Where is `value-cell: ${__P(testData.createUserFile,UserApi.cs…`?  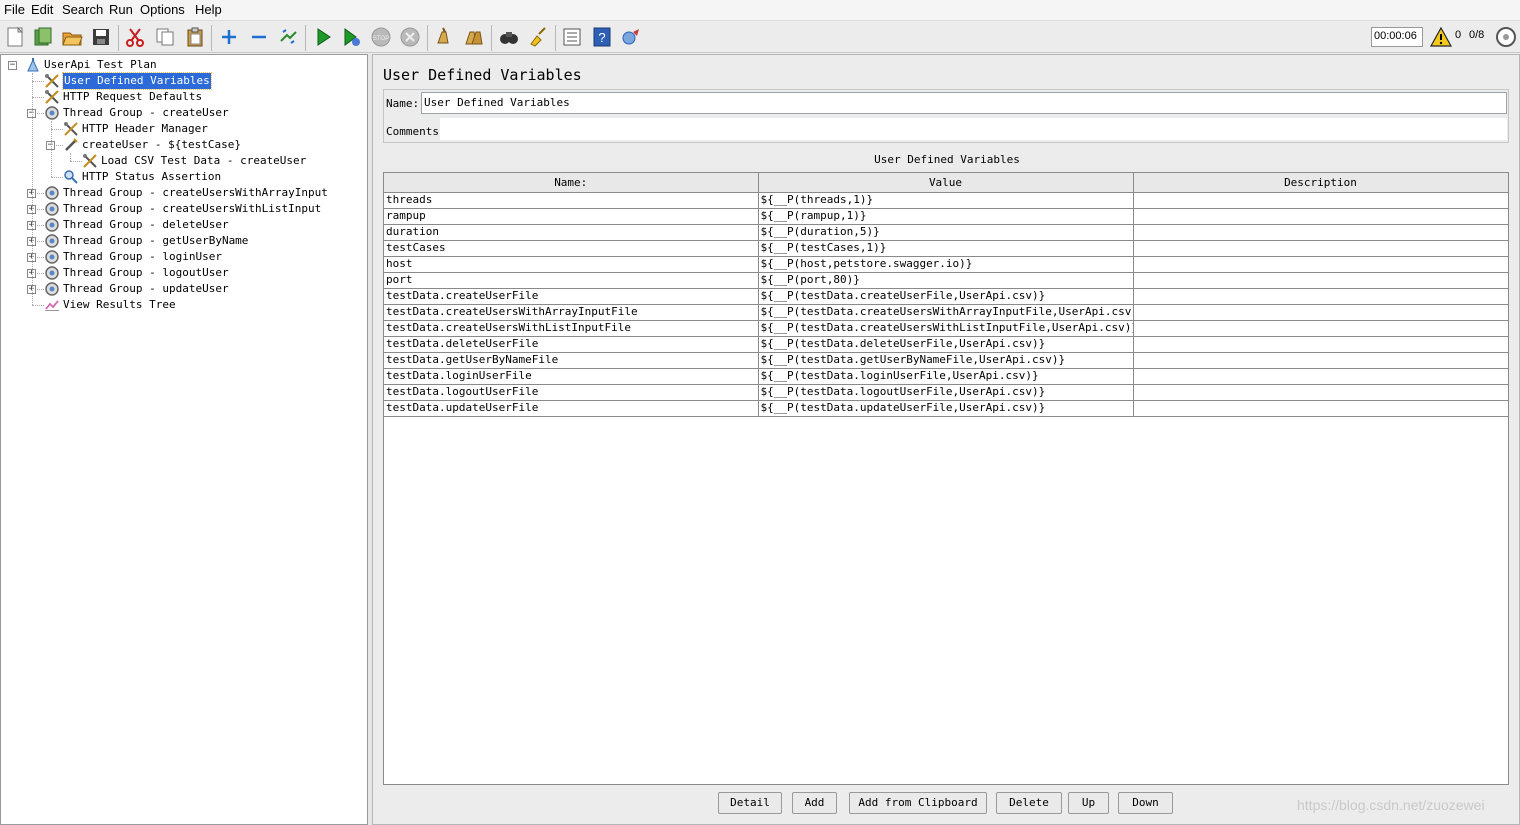
value-cell: ${__P(testData.createUserFile,UserApi.cs… is located at coordinates (946, 296).